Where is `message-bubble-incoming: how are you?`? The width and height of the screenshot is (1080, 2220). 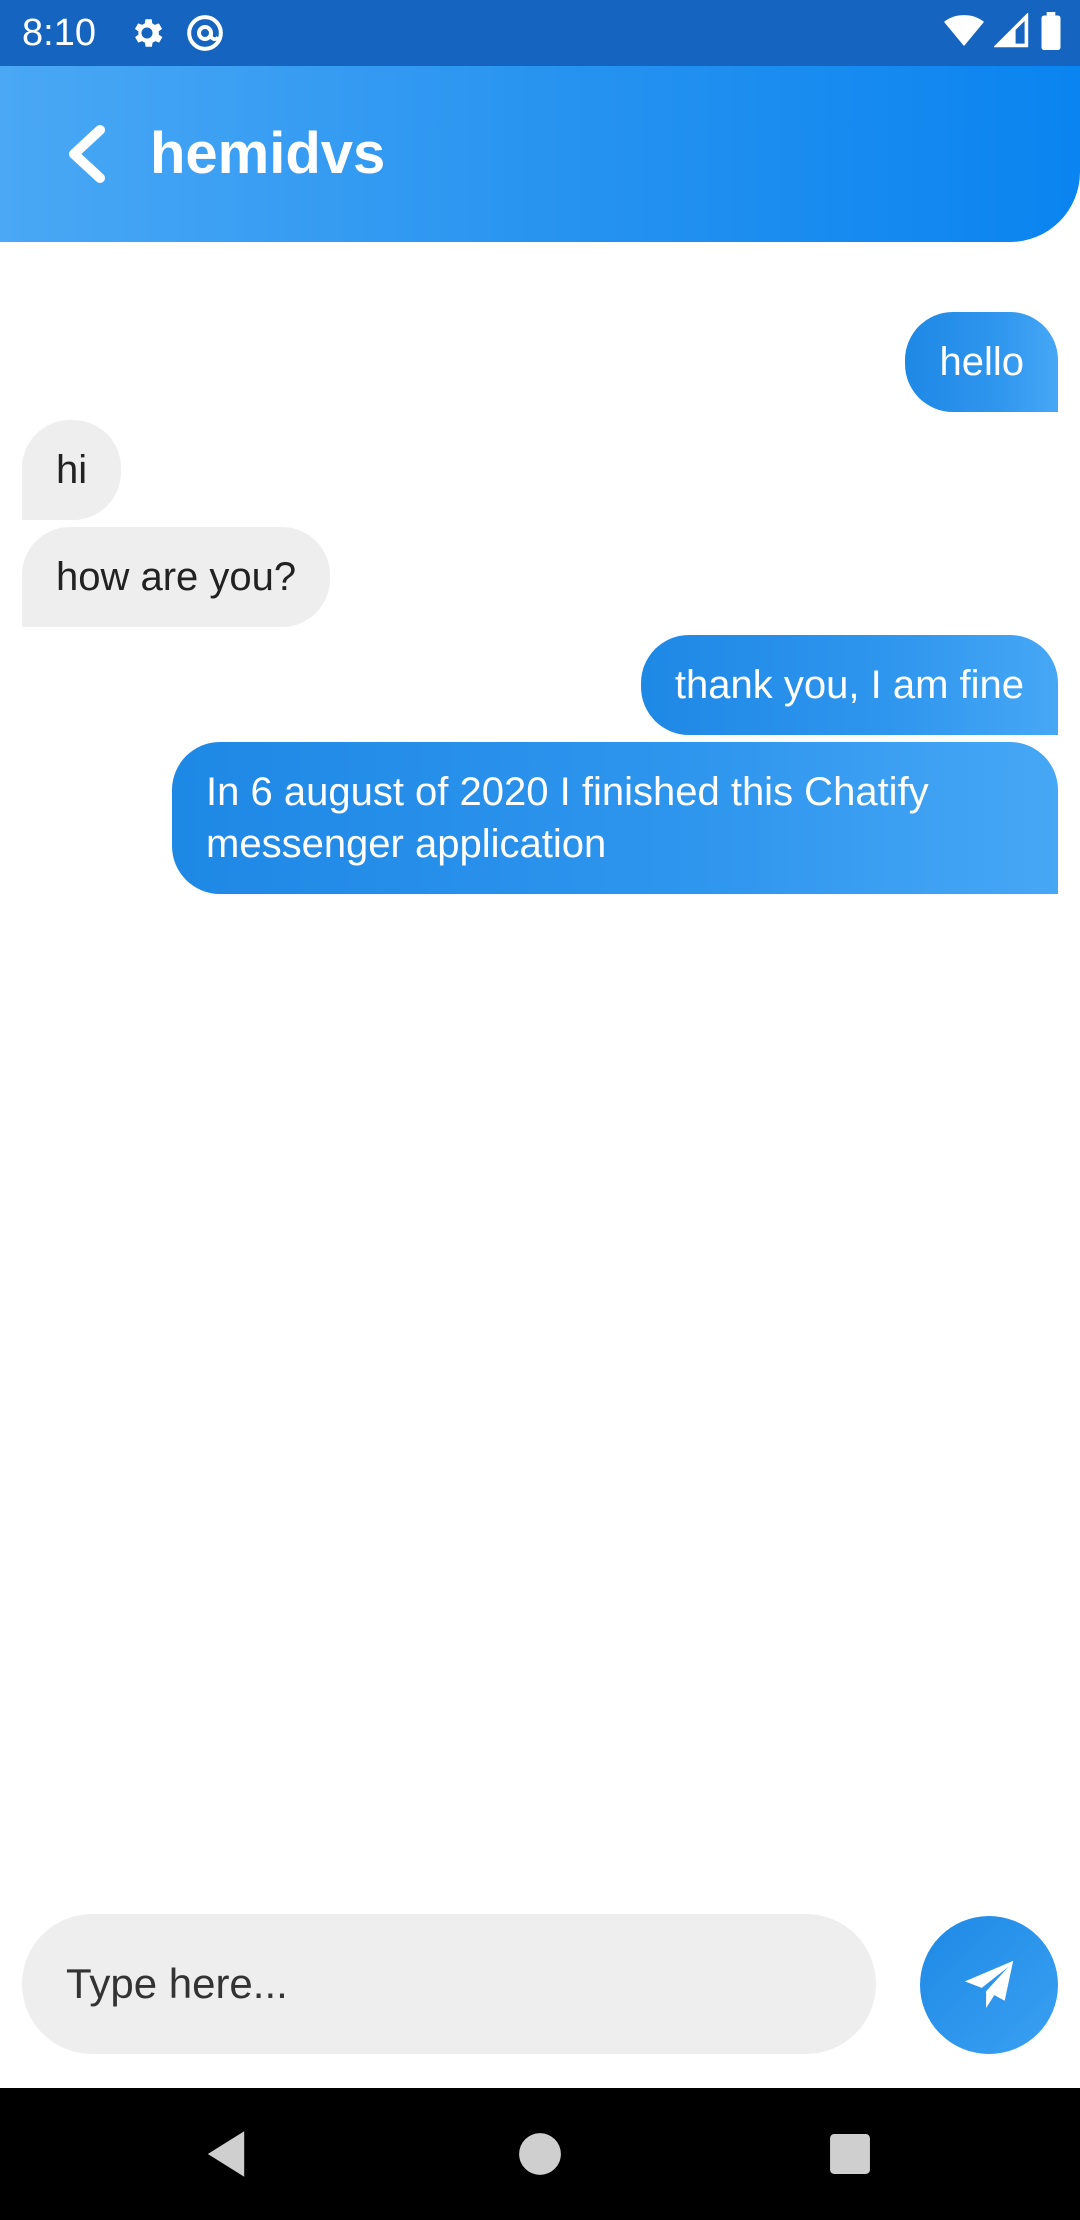 message-bubble-incoming: how are you? is located at coordinates (176, 577).